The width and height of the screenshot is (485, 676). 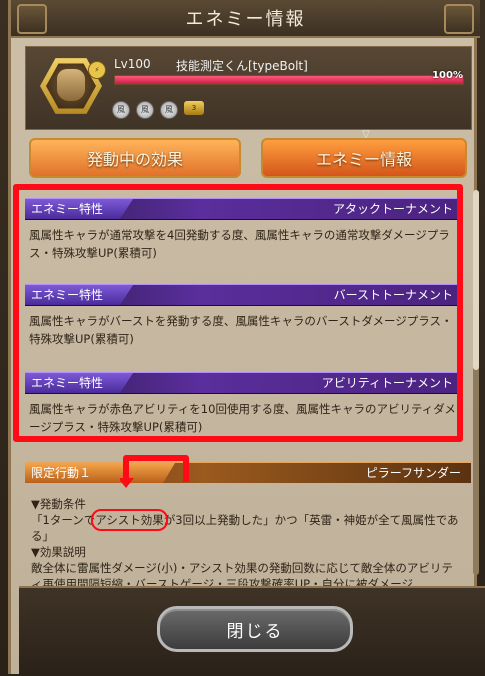 I want to click on element-icon-2: 風, so click(x=145, y=110).